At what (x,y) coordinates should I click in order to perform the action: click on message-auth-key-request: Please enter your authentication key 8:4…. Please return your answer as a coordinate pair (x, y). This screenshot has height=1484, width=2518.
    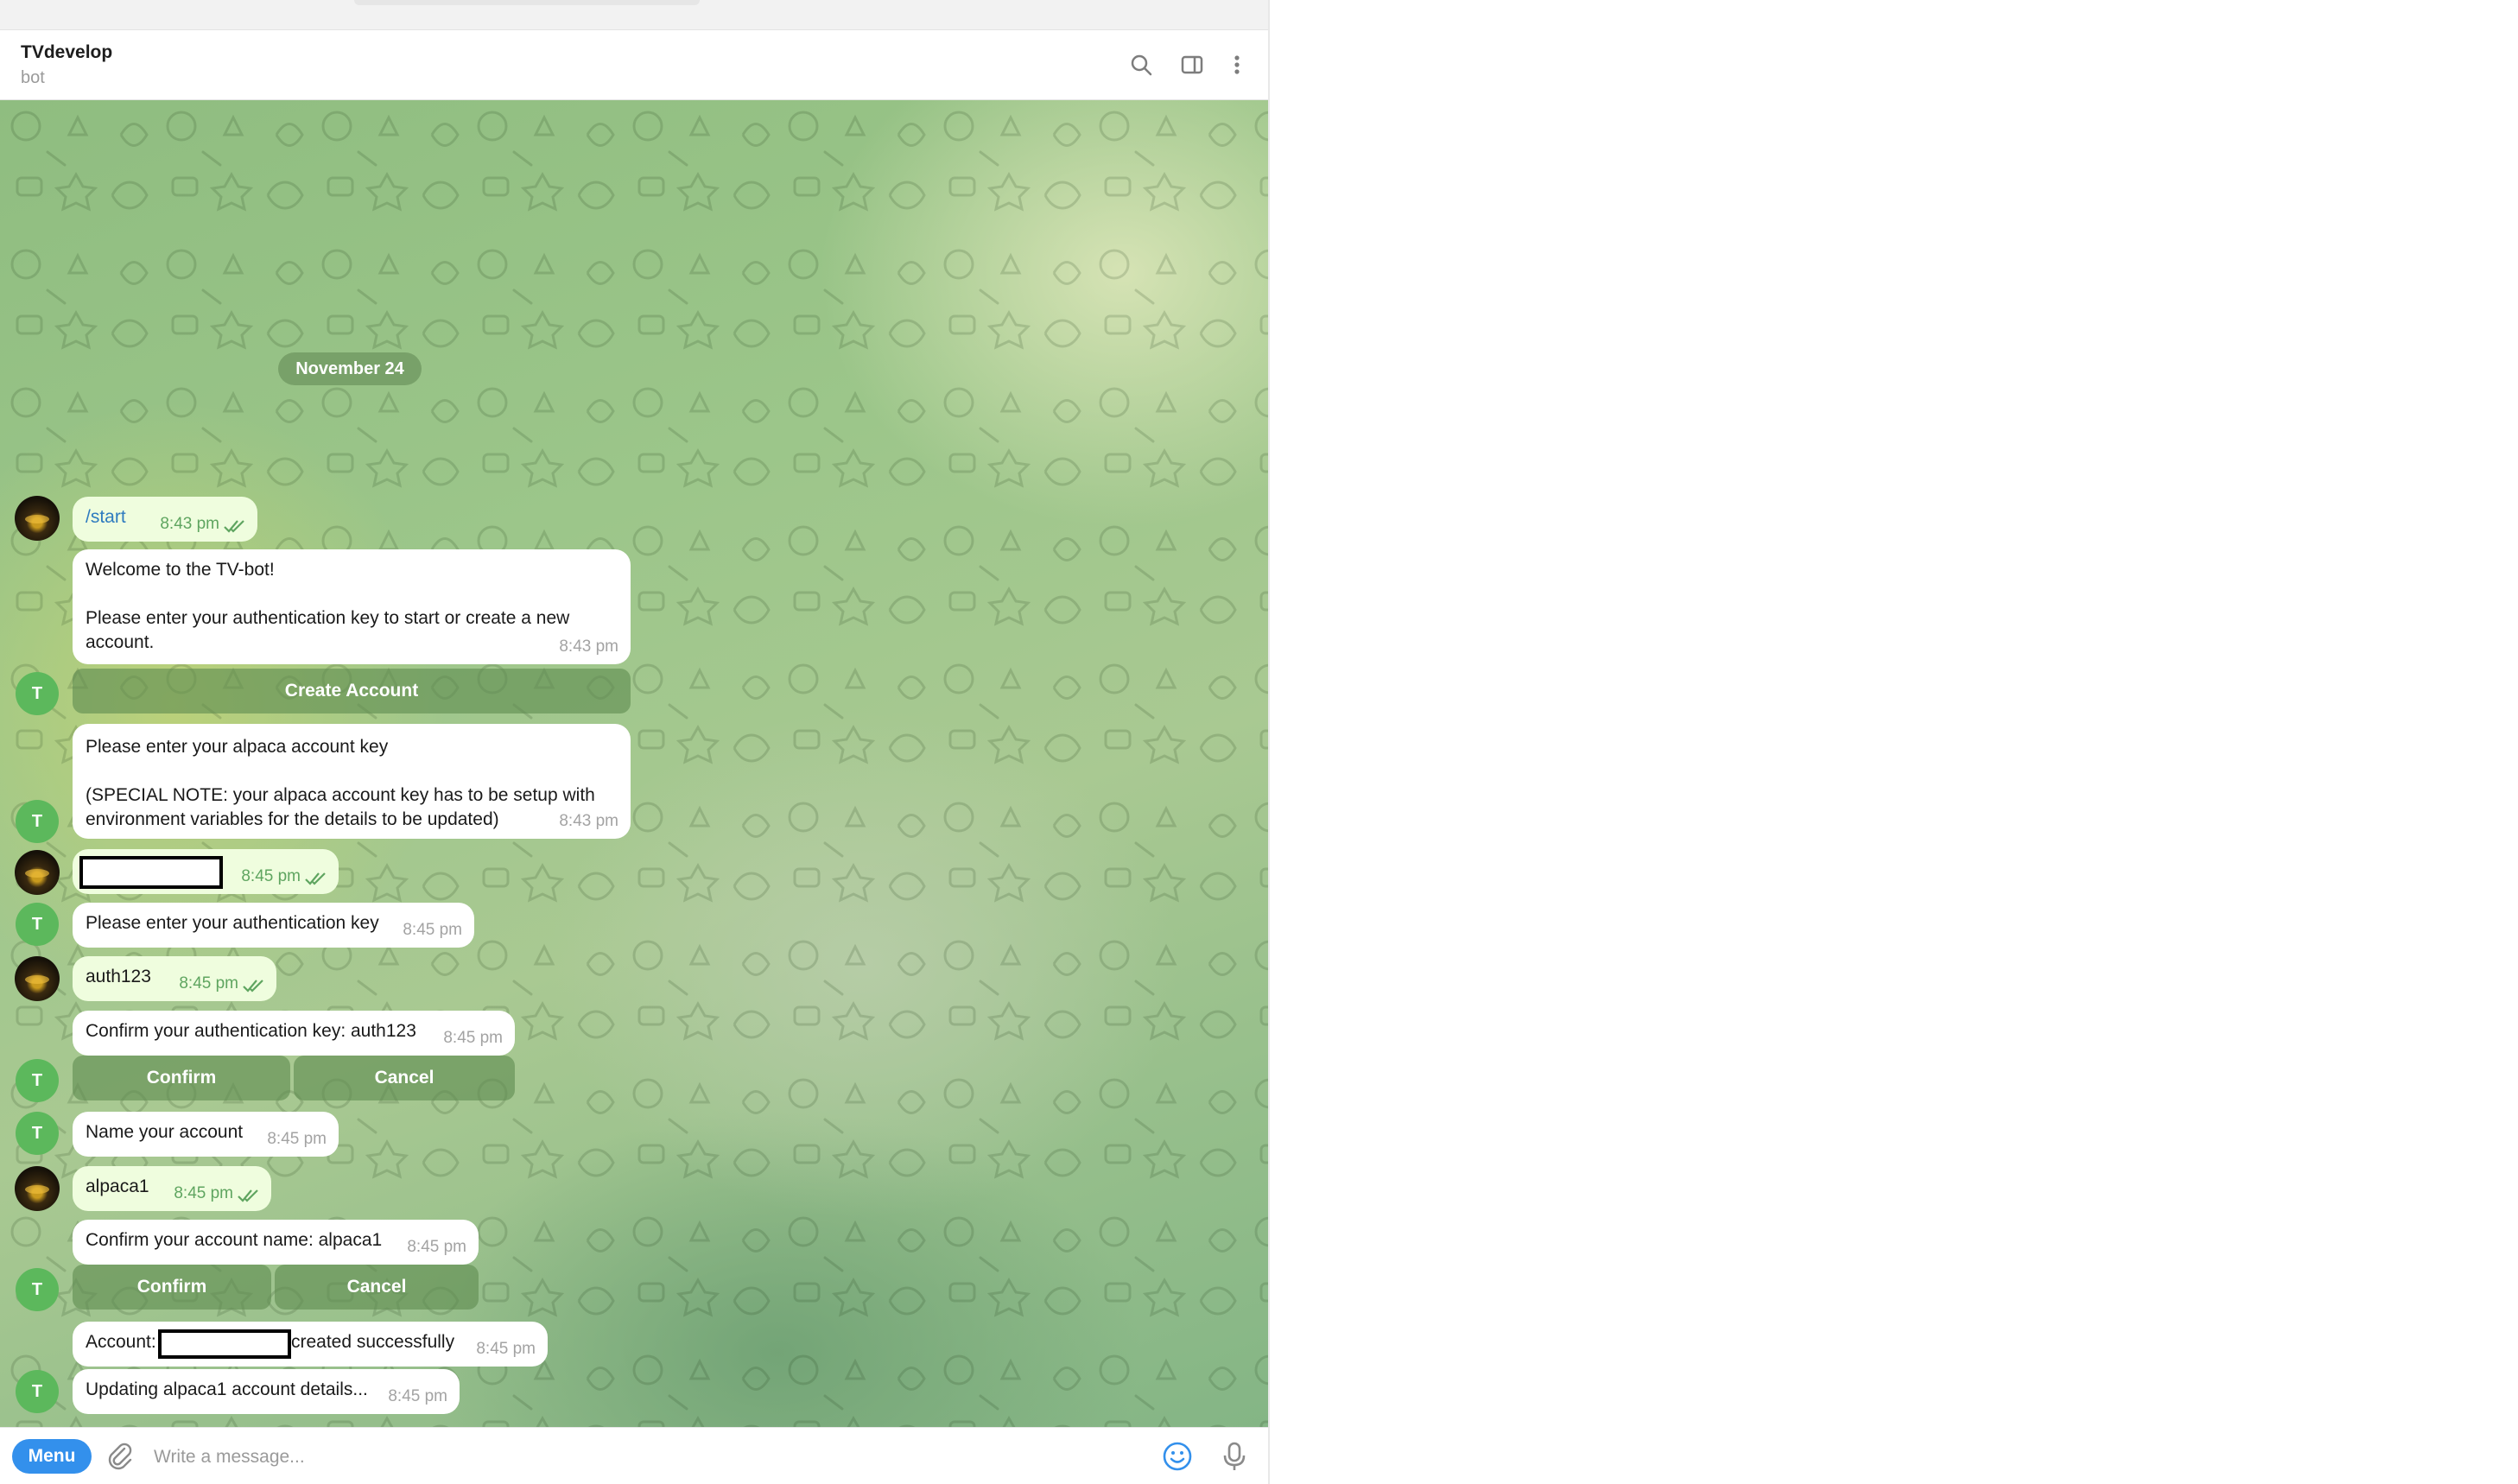
    Looking at the image, I should click on (273, 925).